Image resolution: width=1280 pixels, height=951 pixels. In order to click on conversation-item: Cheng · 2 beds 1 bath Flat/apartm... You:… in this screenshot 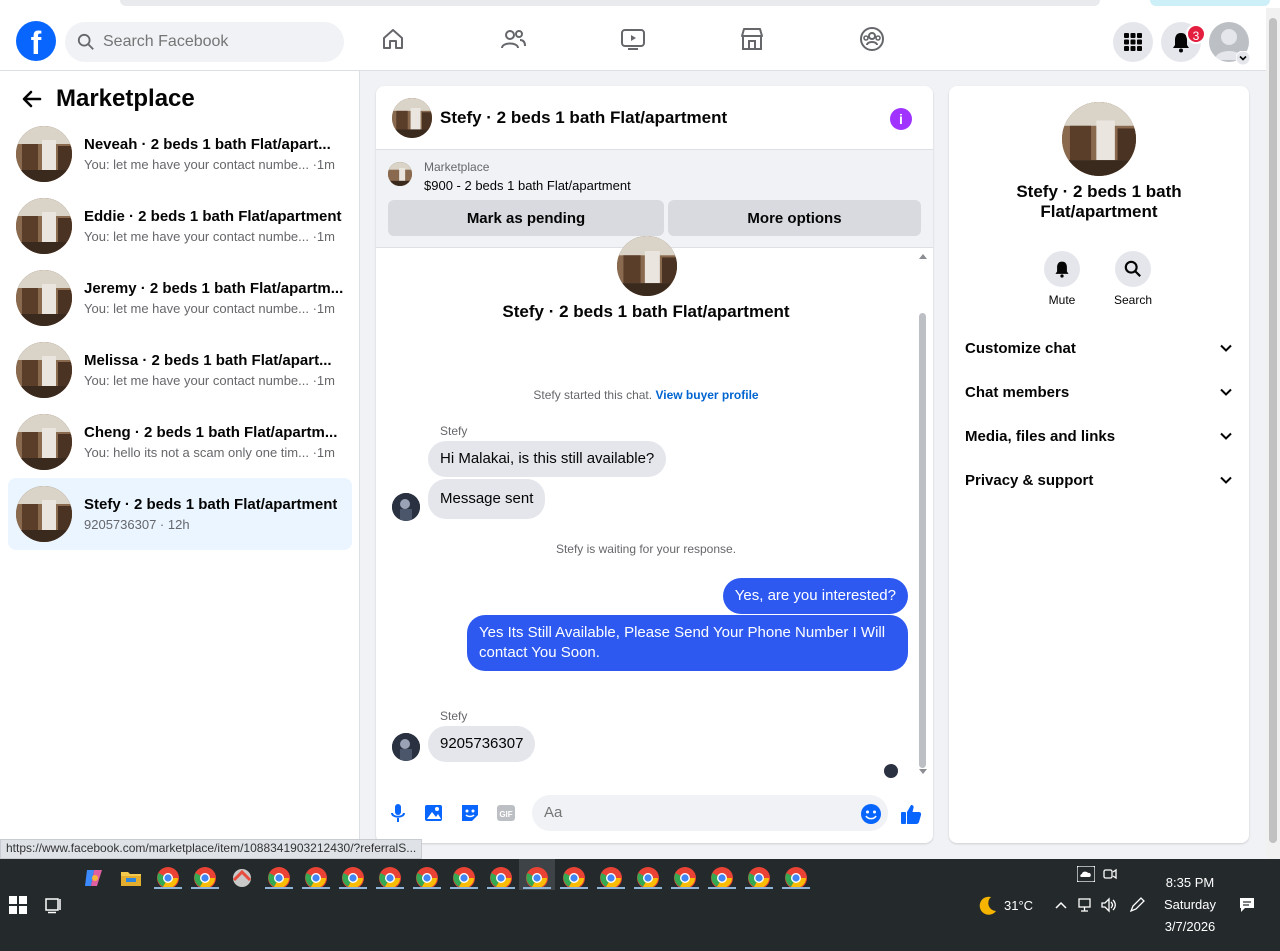, I will do `click(180, 442)`.